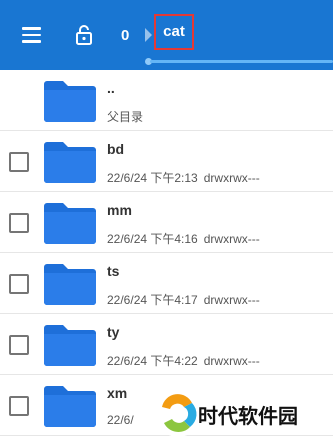  I want to click on file-meta: 22/6/24 下午4:22 drwxrwx---, so click(183, 360).